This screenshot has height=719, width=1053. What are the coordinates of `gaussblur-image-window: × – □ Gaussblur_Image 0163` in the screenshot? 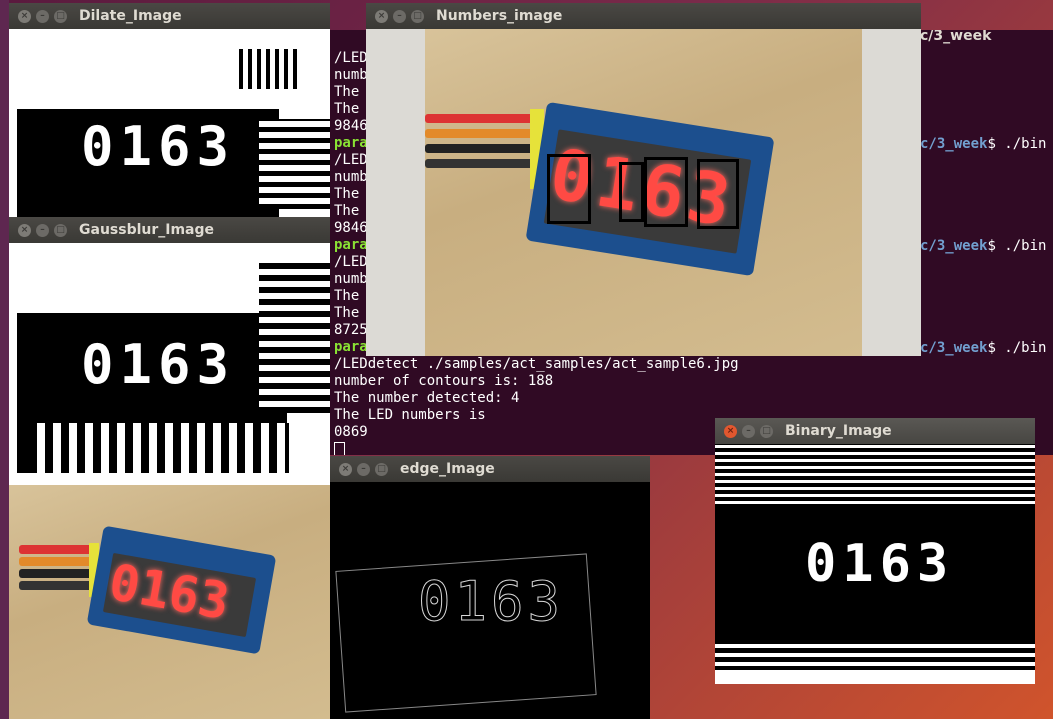 It's located at (169, 351).